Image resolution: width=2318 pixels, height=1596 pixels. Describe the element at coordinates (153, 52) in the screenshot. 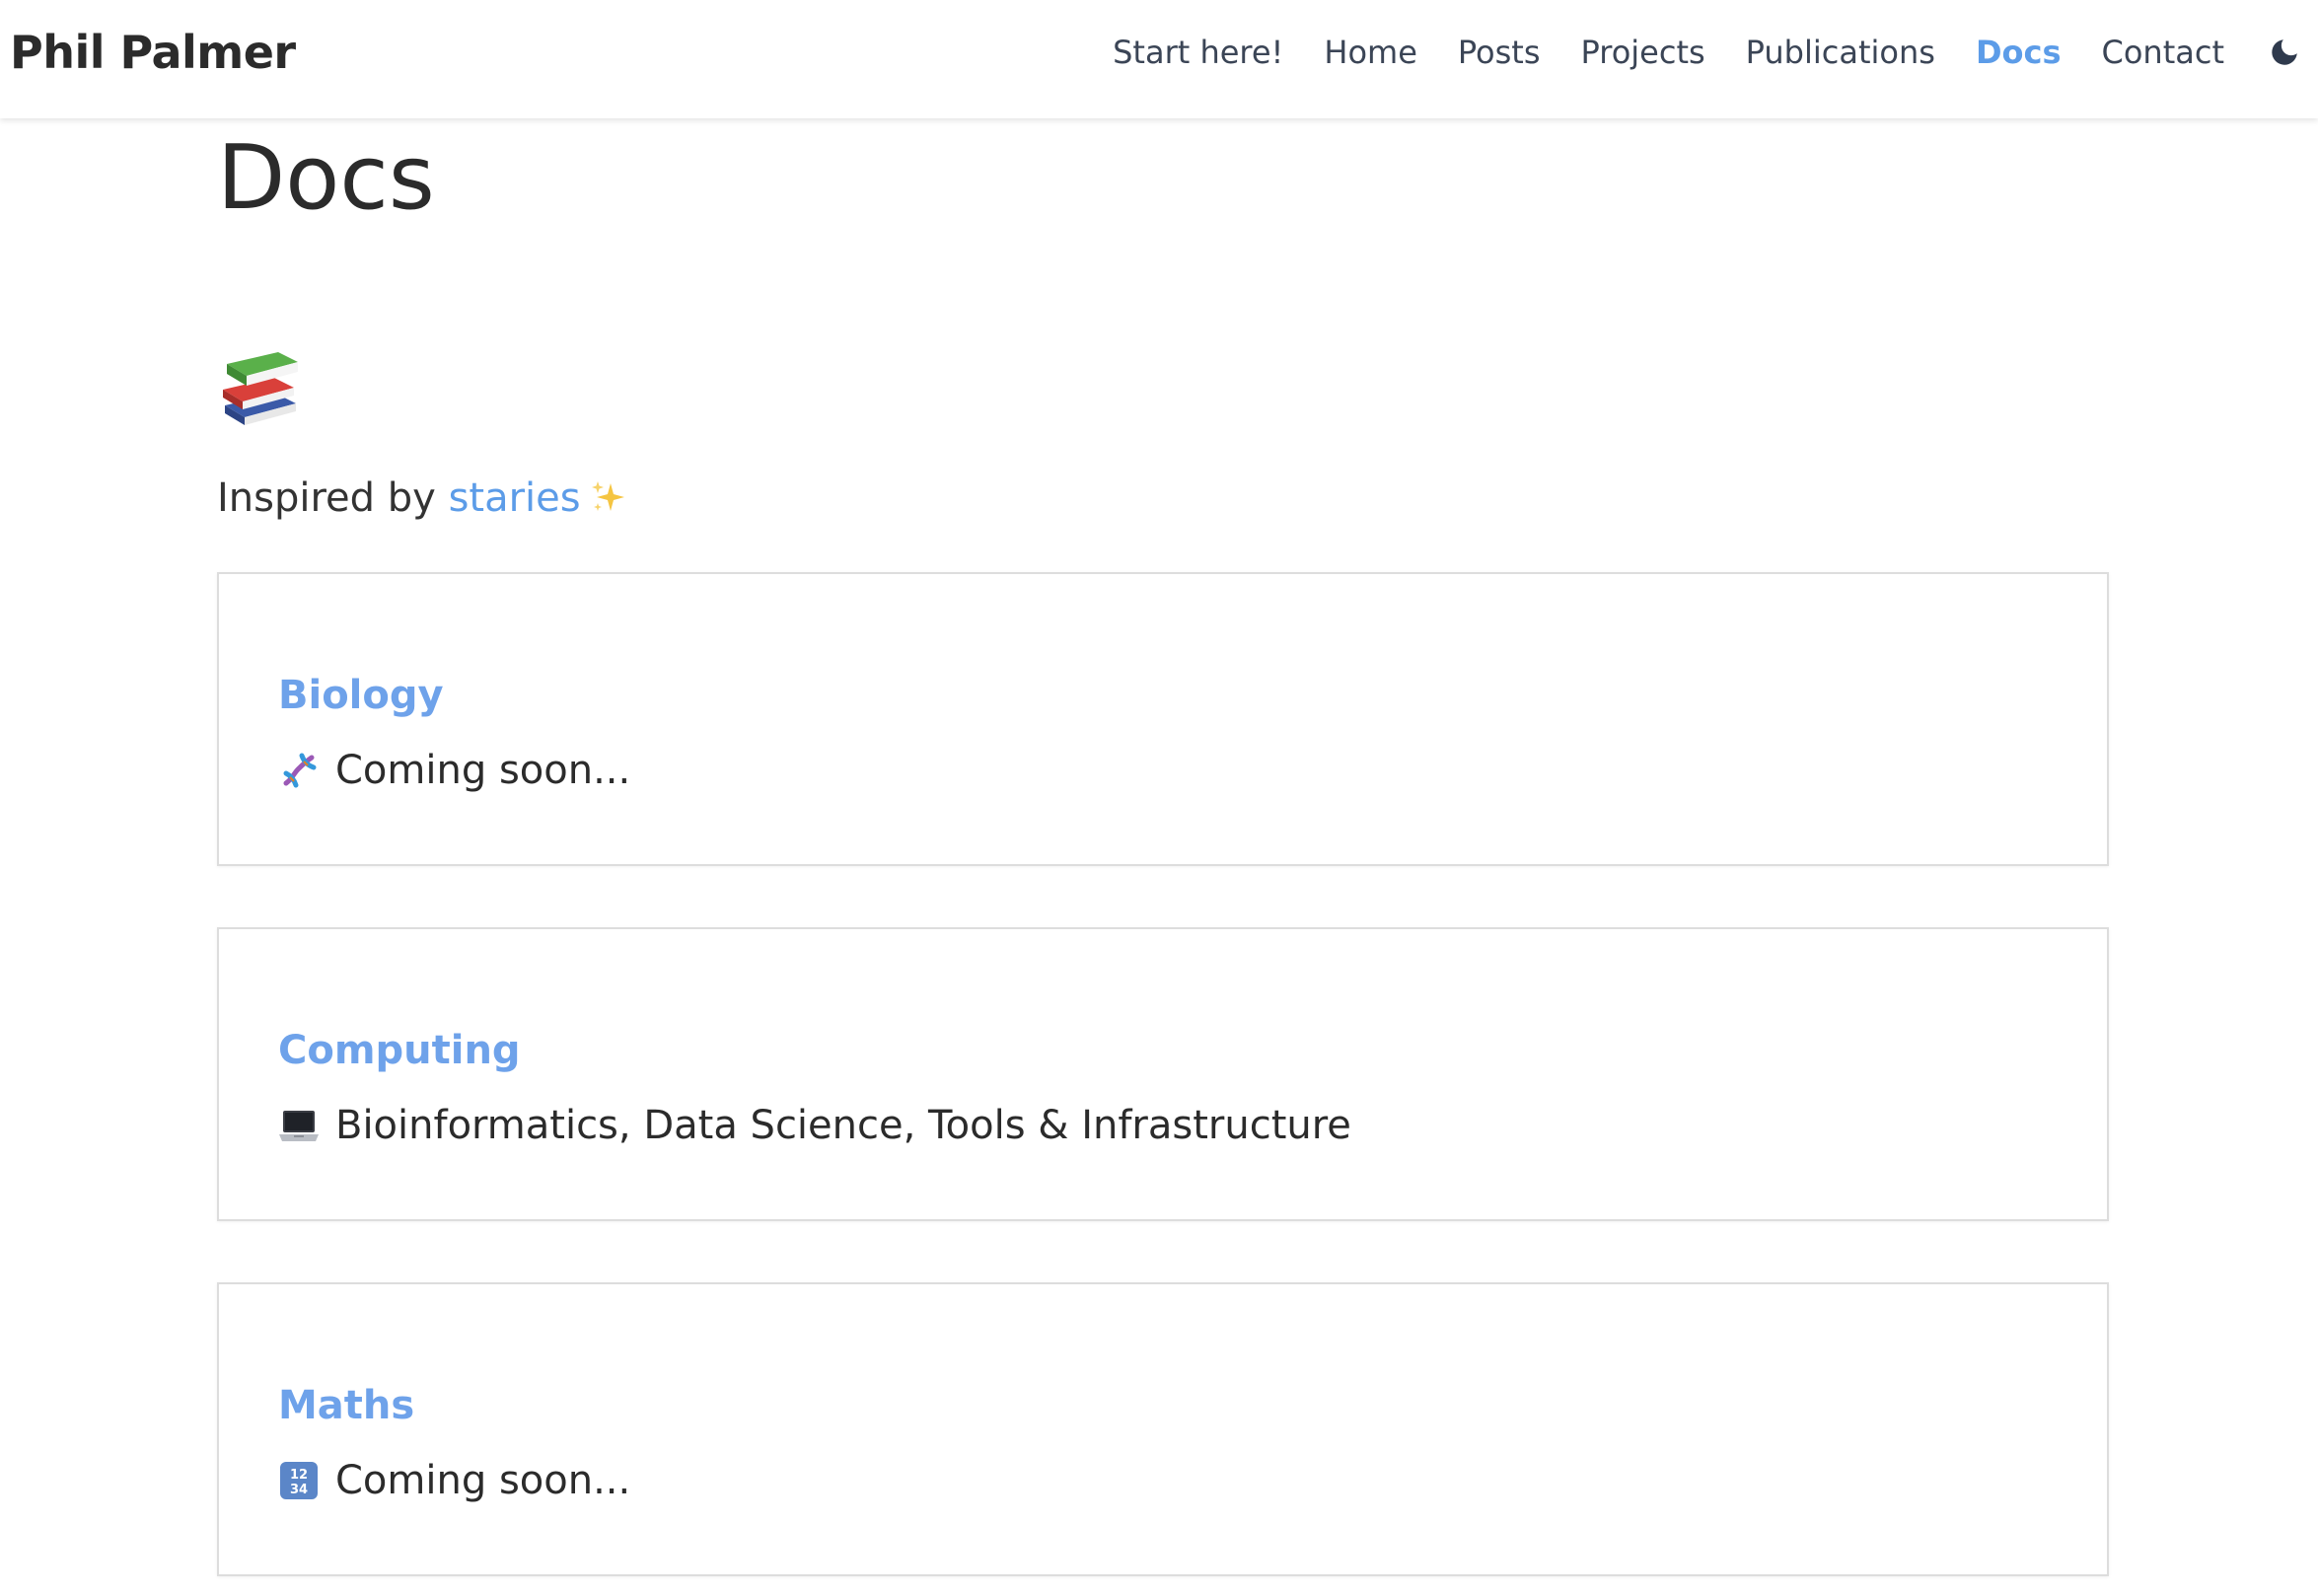

I see `site-brand-link: Phil Palmer` at that location.